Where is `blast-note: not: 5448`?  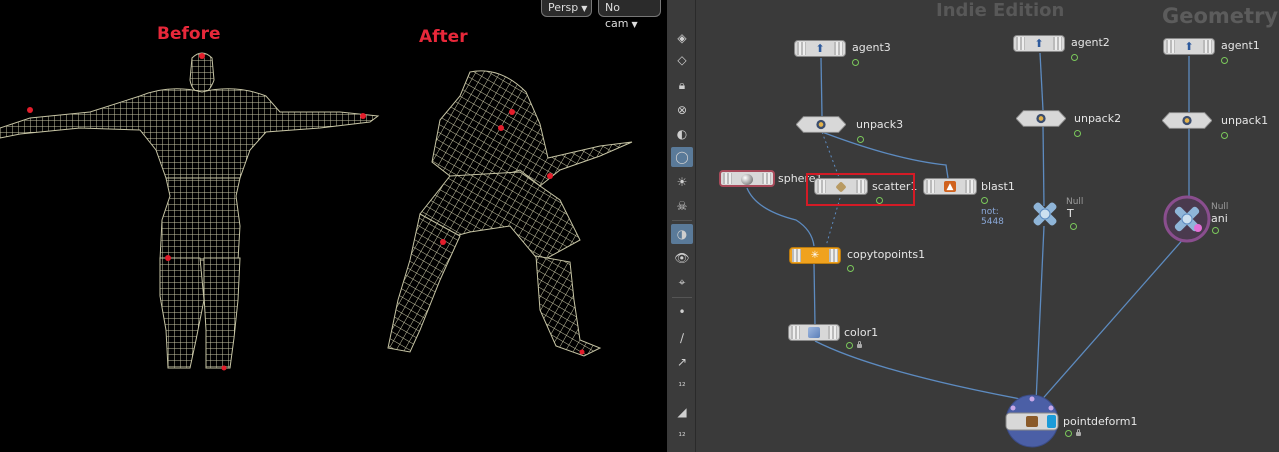
blast-note: not: 5448 is located at coordinates (992, 217).